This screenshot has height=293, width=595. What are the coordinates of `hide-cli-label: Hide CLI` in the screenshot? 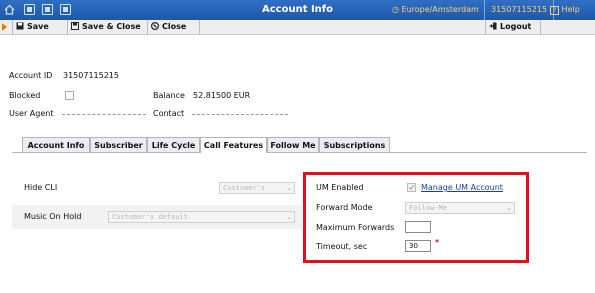 It's located at (41, 187).